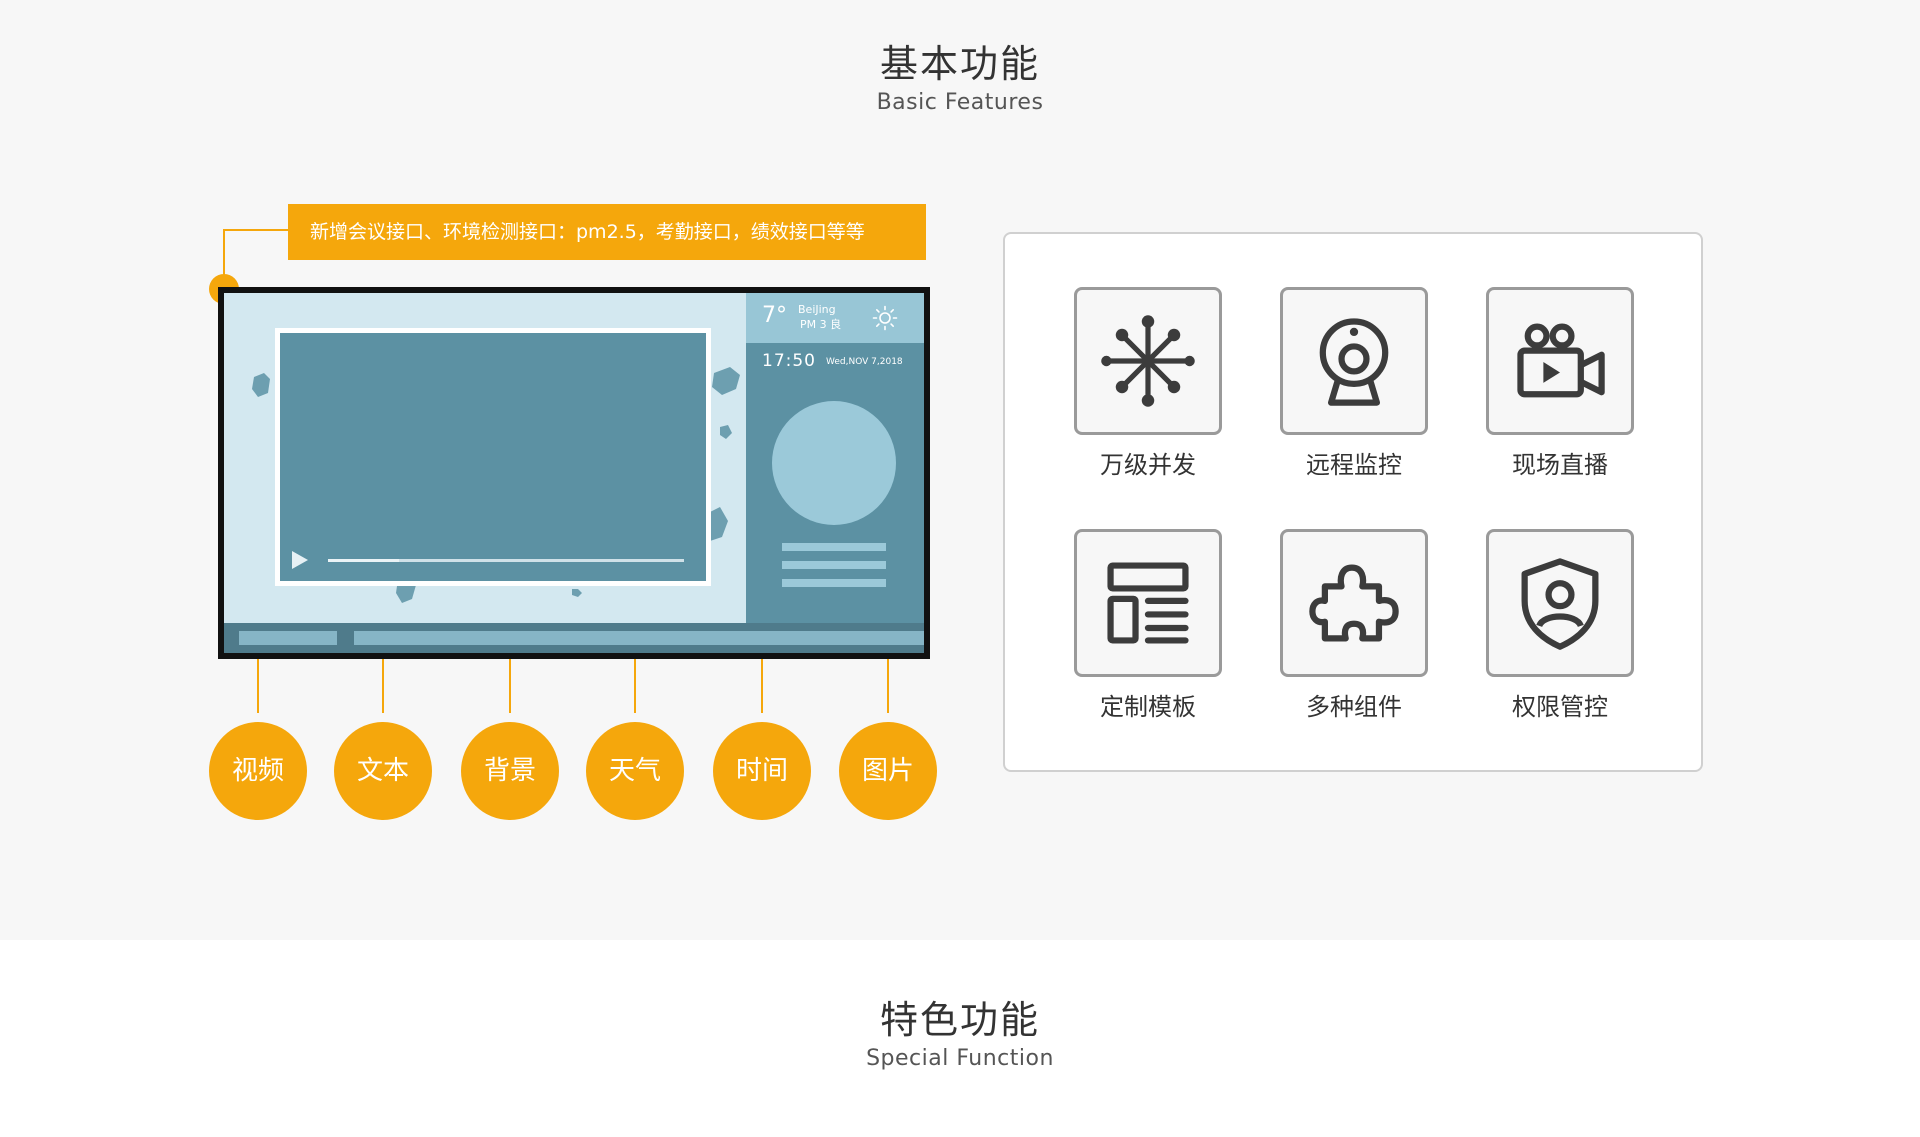  What do you see at coordinates (635, 771) in the screenshot?
I see `badge-weather: 天气` at bounding box center [635, 771].